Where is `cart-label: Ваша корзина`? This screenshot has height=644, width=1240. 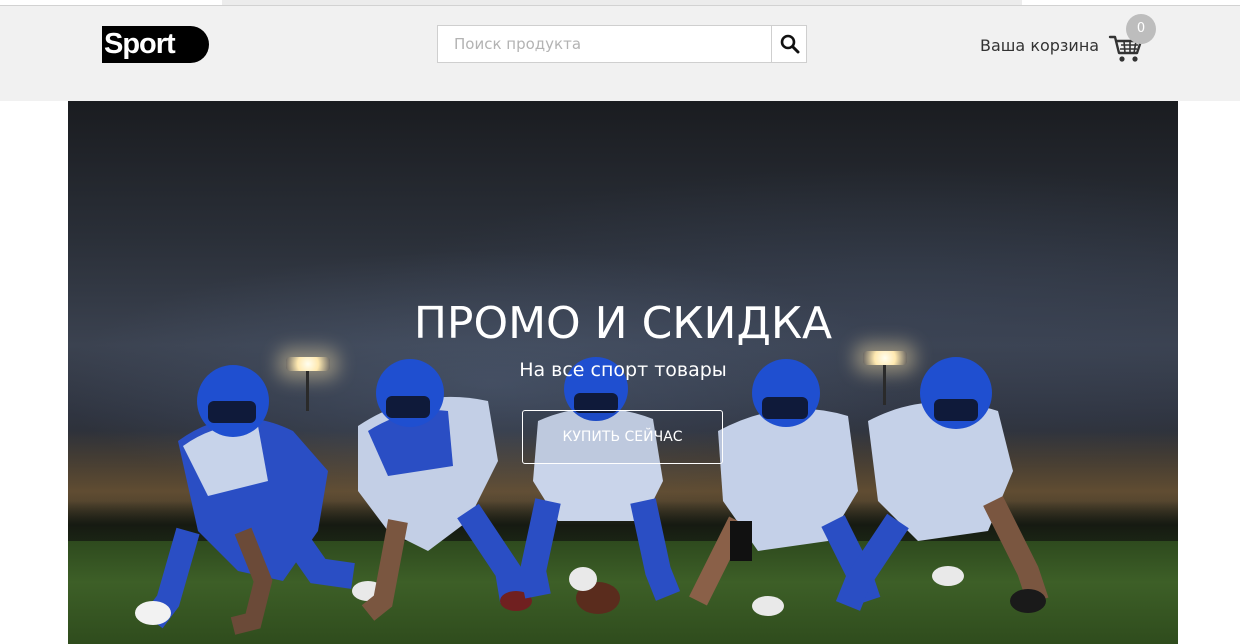 cart-label: Ваша корзина is located at coordinates (1039, 45).